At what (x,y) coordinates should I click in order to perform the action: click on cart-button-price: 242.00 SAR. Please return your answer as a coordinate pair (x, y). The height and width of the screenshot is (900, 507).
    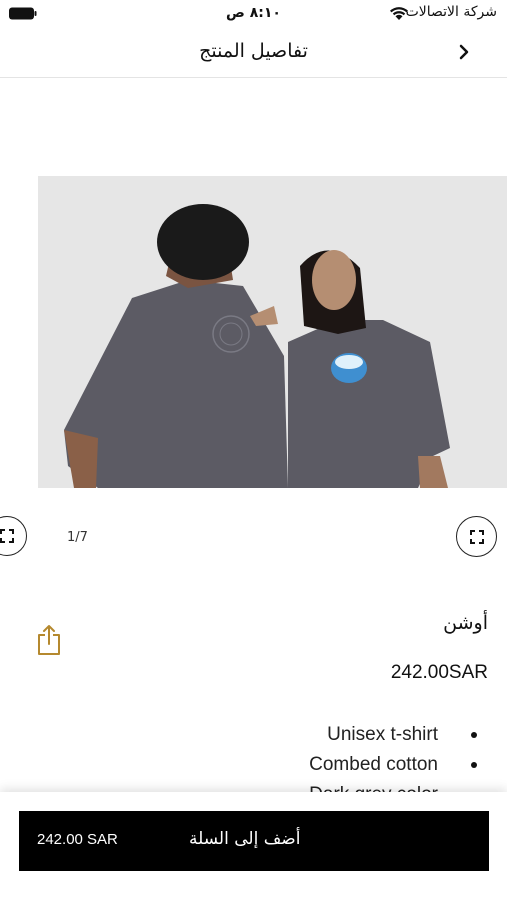
    Looking at the image, I should click on (77, 839).